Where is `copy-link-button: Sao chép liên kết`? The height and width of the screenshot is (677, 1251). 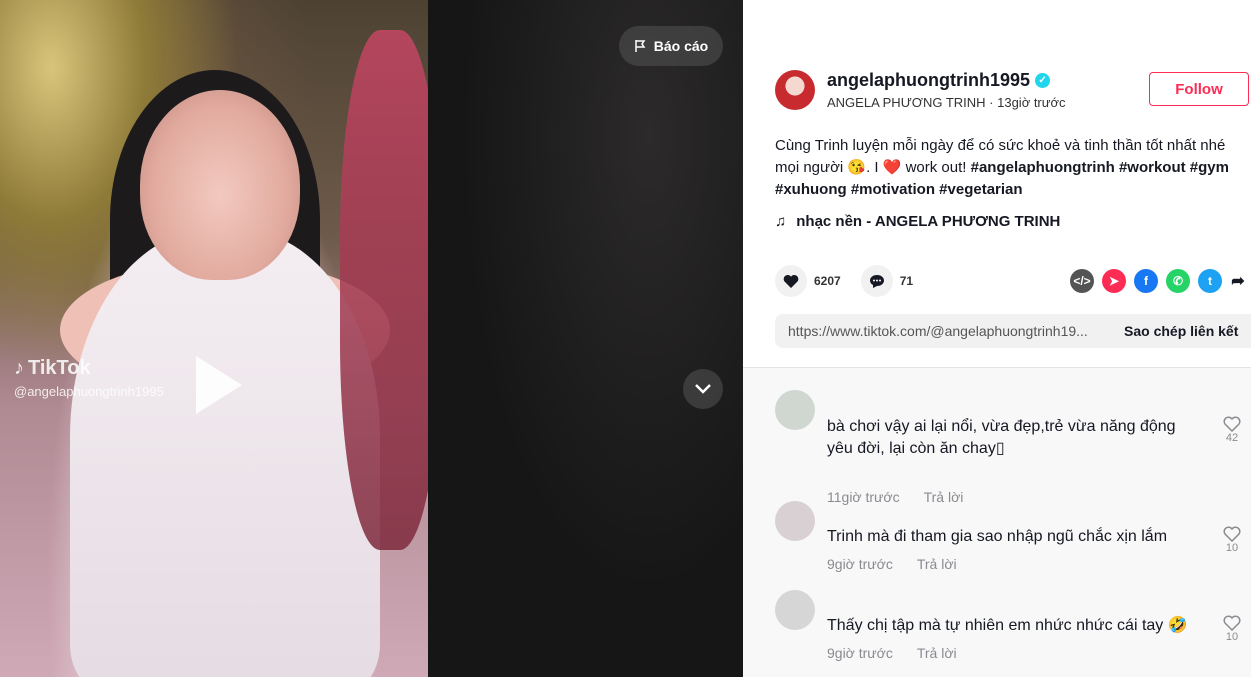 copy-link-button: Sao chép liên kết is located at coordinates (1181, 331).